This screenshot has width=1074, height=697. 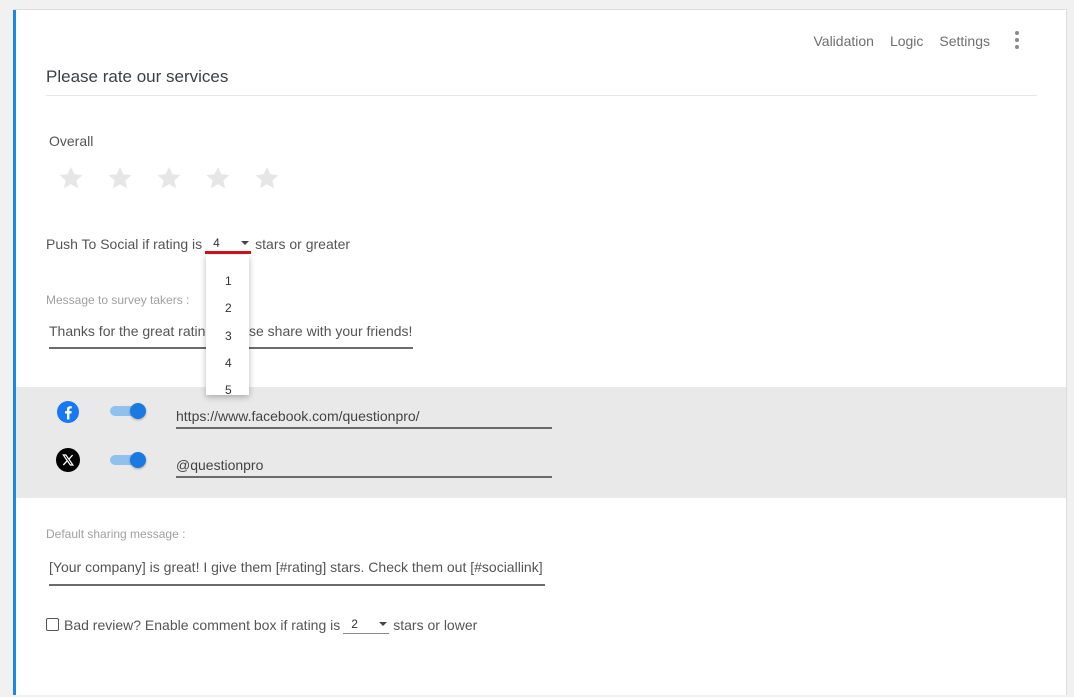 What do you see at coordinates (128, 411) in the screenshot?
I see `facebook-toggle` at bounding box center [128, 411].